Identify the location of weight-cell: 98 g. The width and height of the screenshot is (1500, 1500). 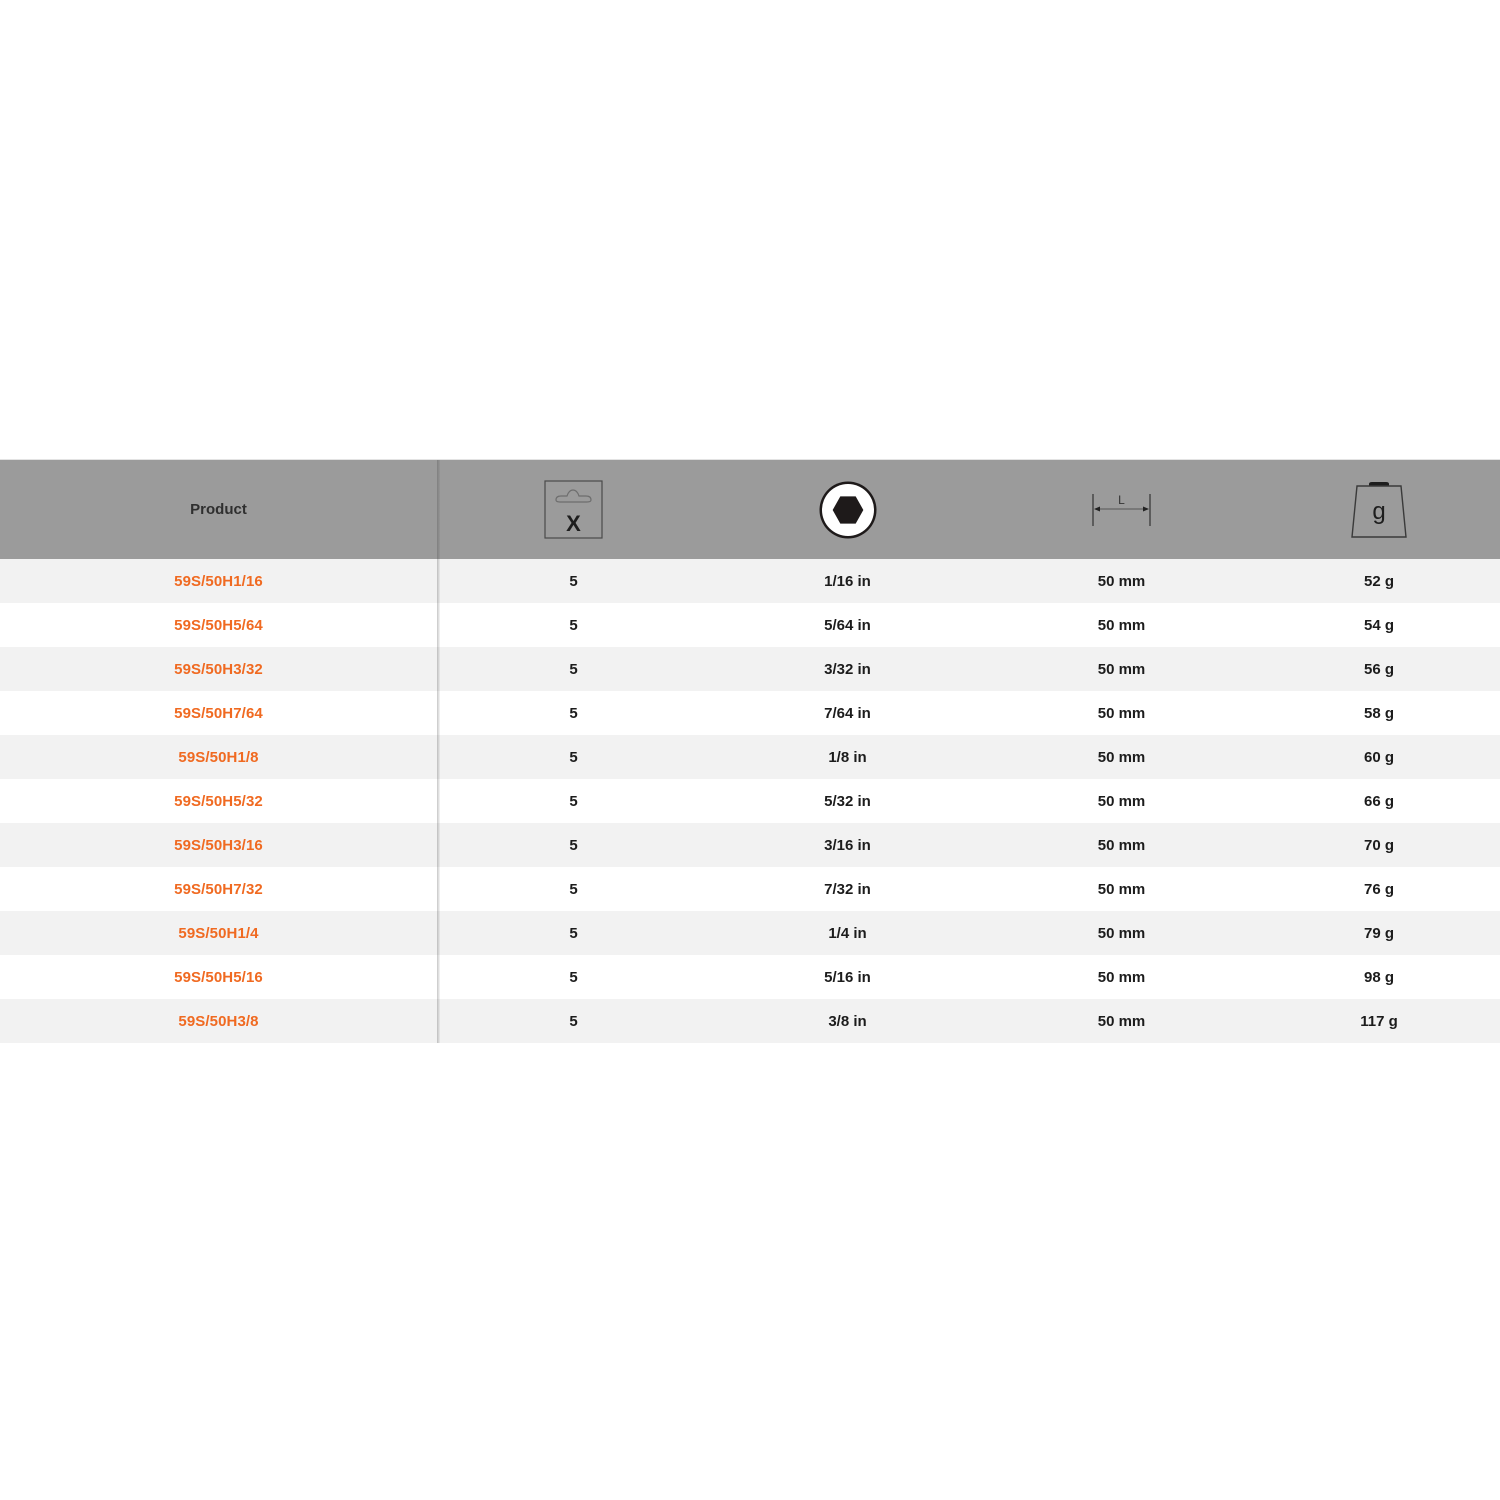
(1379, 977).